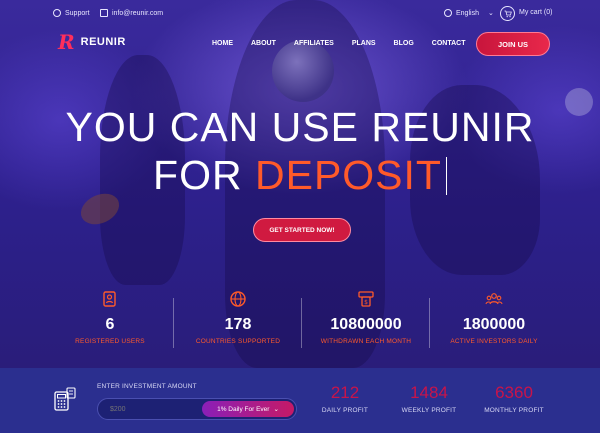 The width and height of the screenshot is (600, 433). What do you see at coordinates (150, 409) in the screenshot?
I see `investment-amount-input` at bounding box center [150, 409].